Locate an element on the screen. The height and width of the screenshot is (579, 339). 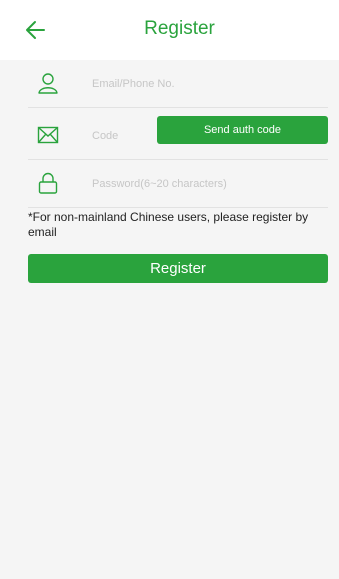
app-bar: Register is located at coordinates (169, 30).